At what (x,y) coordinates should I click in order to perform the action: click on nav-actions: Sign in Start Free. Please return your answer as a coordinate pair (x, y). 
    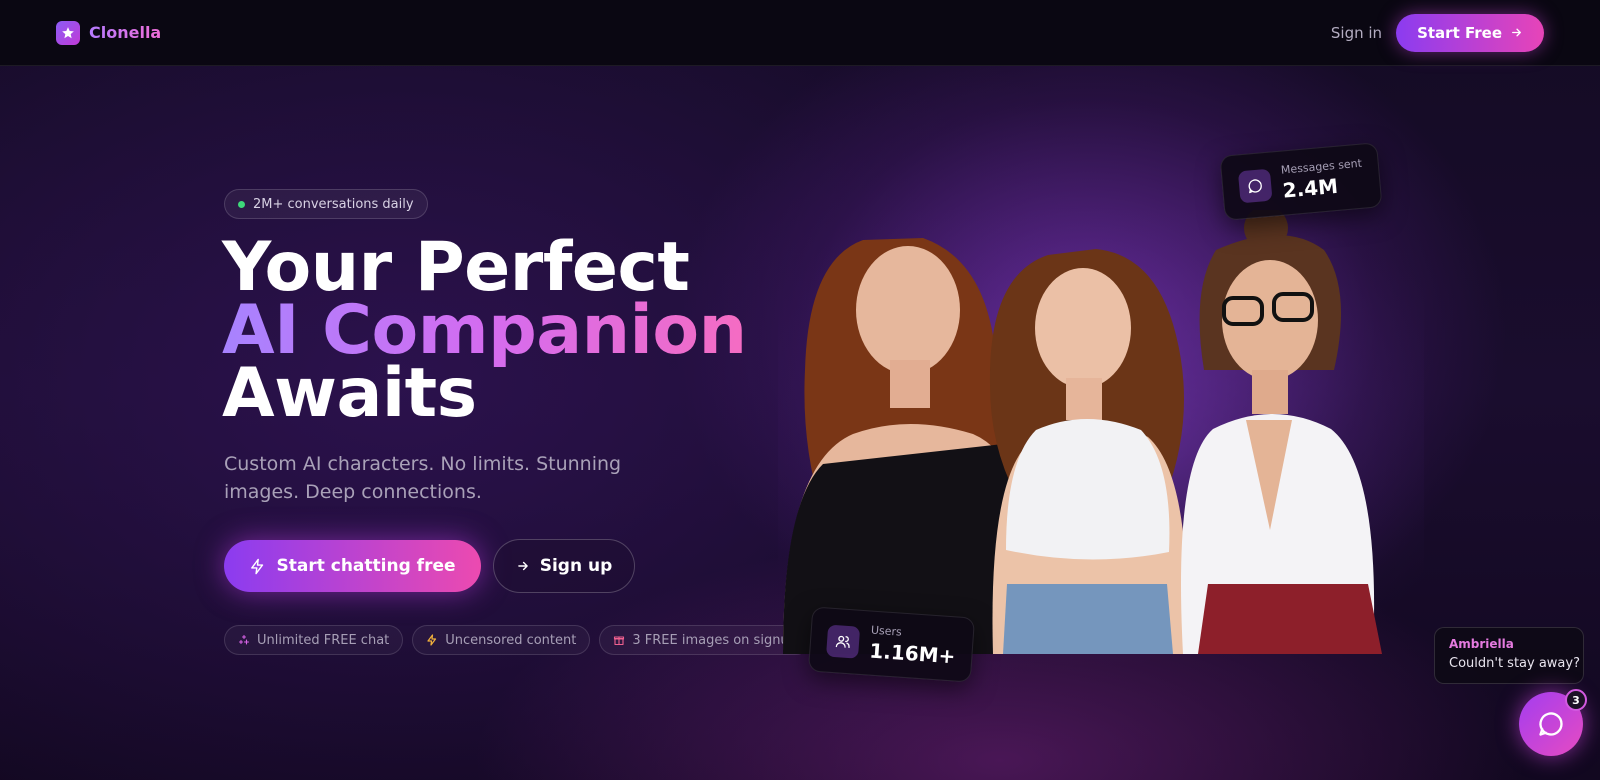
    Looking at the image, I should click on (1437, 32).